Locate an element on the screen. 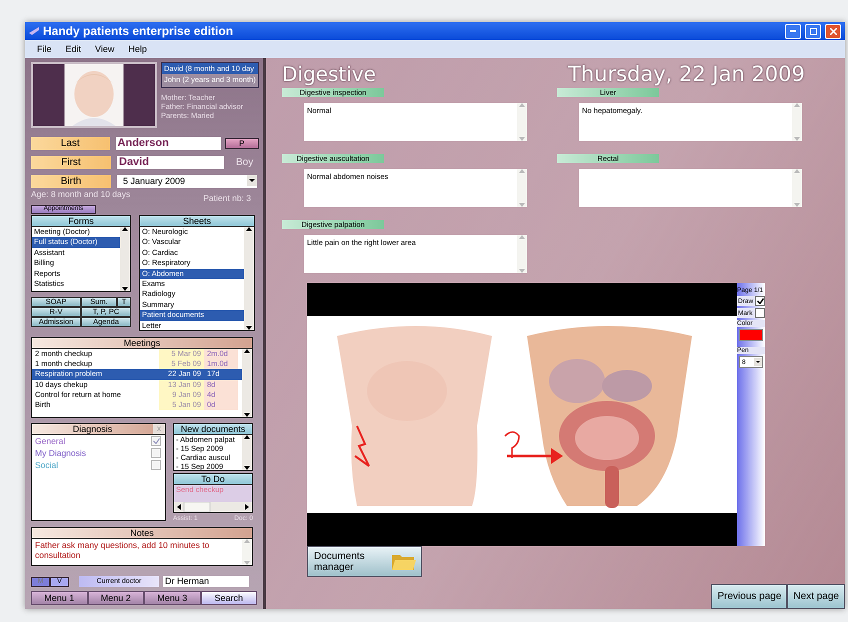 Image resolution: width=848 pixels, height=622 pixels. field-label: First is located at coordinates (71, 162).